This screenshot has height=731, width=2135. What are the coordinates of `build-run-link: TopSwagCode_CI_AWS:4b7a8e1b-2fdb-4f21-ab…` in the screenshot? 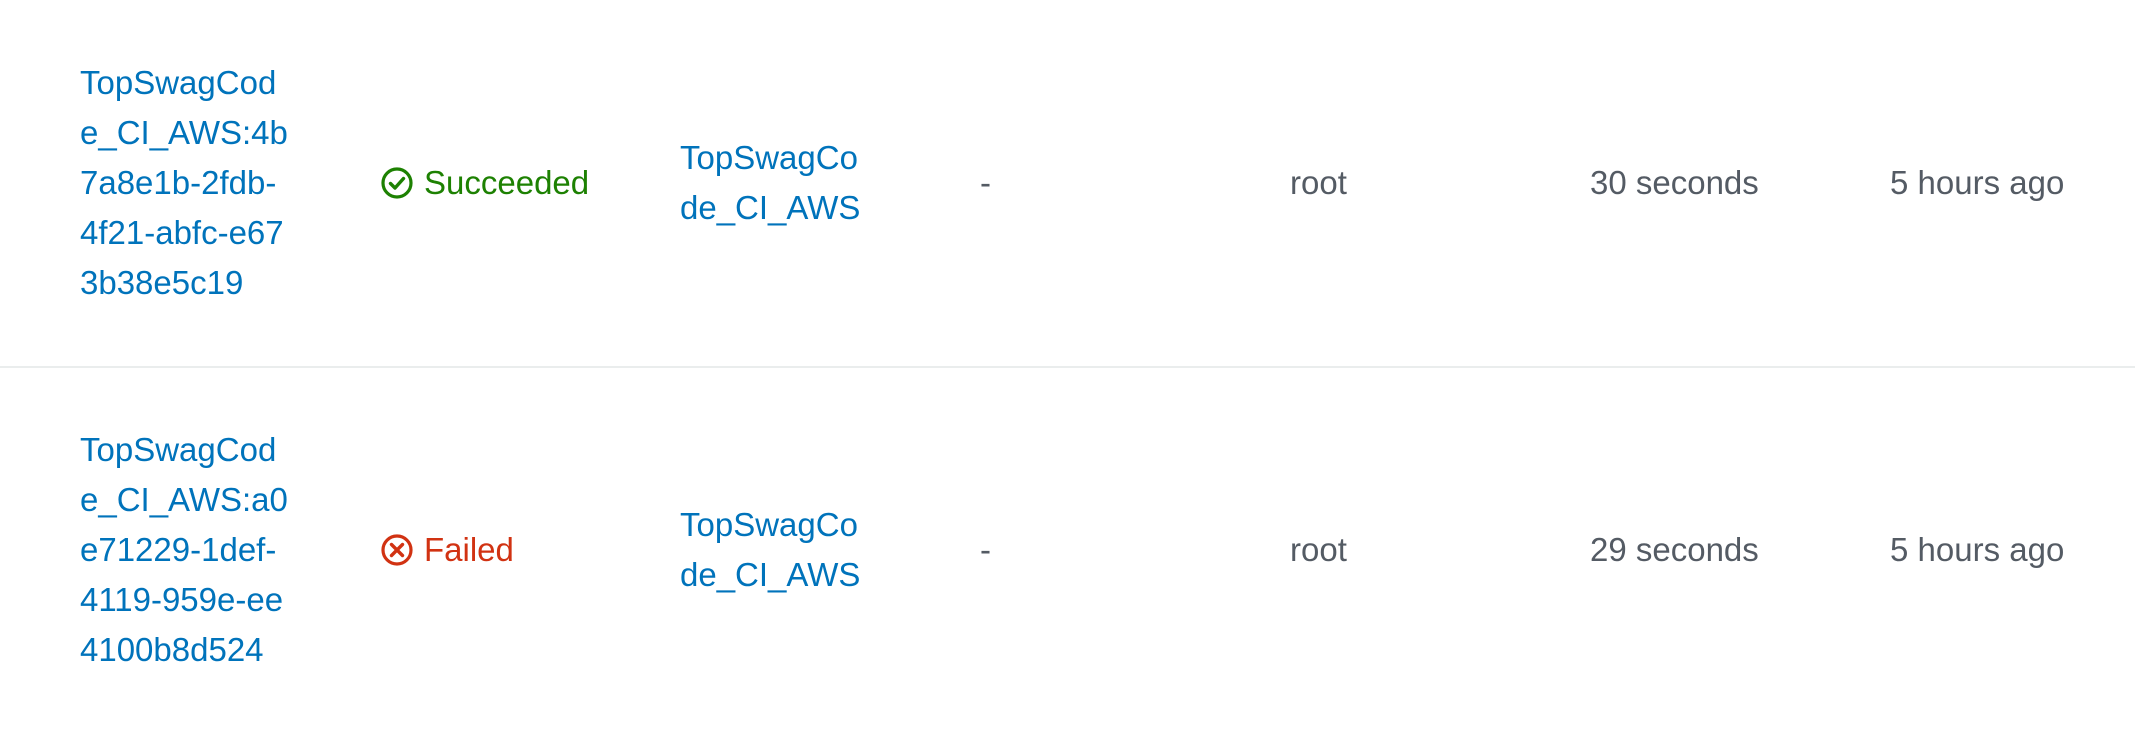 It's located at (185, 183).